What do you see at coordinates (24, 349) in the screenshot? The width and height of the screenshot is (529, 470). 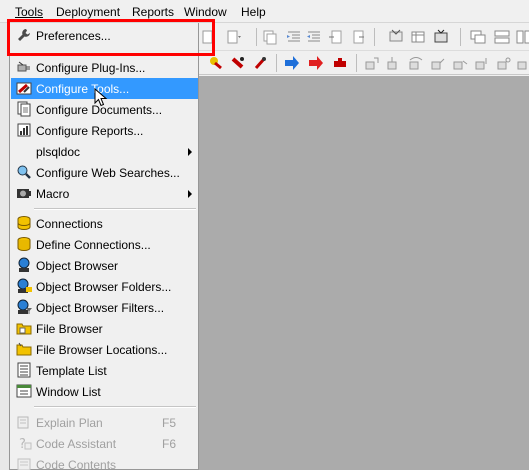 I see `file-browser-locations-icon` at bounding box center [24, 349].